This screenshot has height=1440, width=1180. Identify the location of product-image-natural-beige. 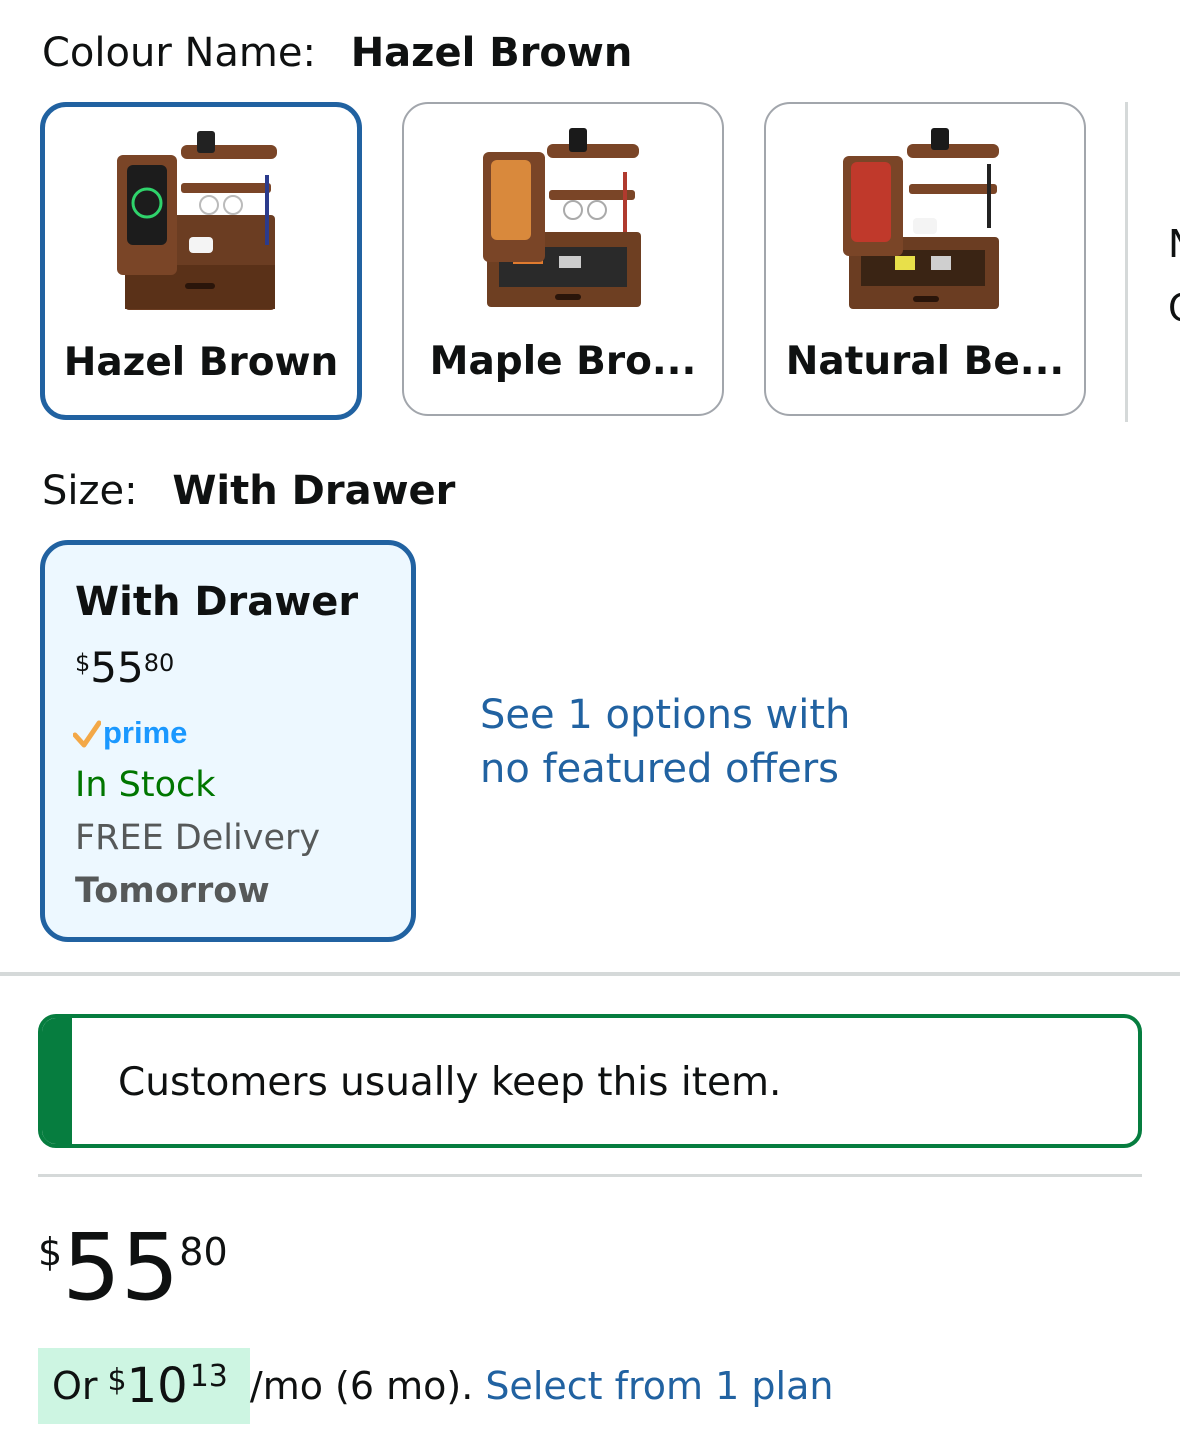
(921, 218).